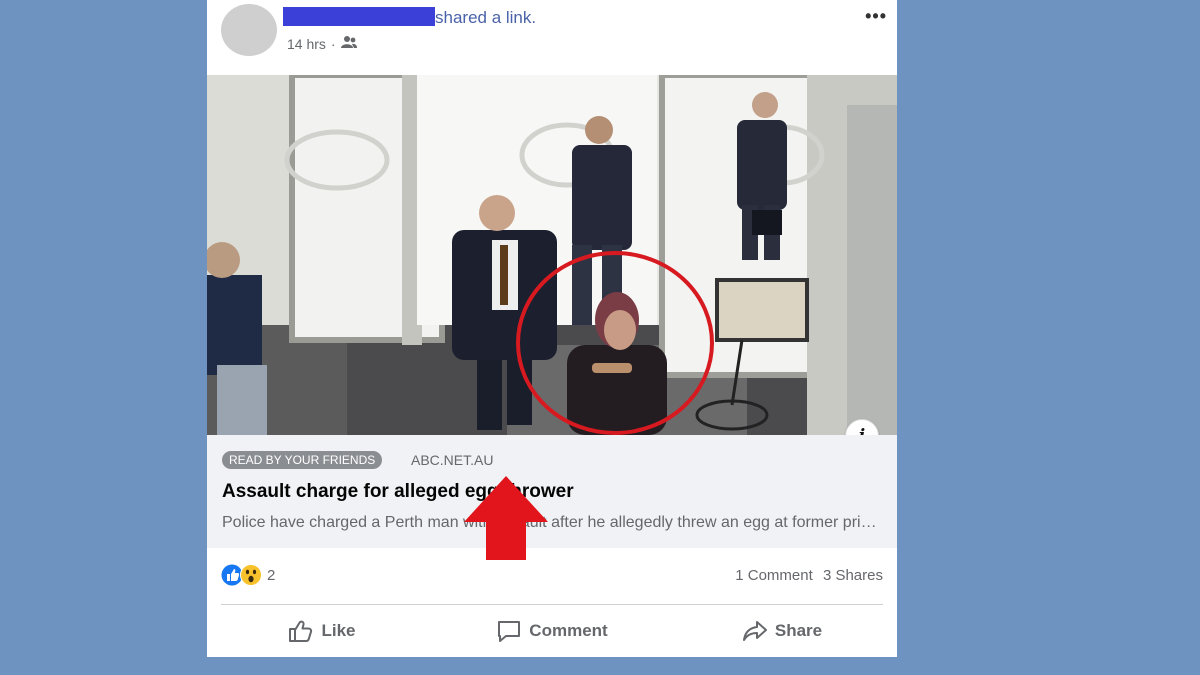 The width and height of the screenshot is (1200, 675). What do you see at coordinates (359, 16) in the screenshot?
I see `redacted-name-bar` at bounding box center [359, 16].